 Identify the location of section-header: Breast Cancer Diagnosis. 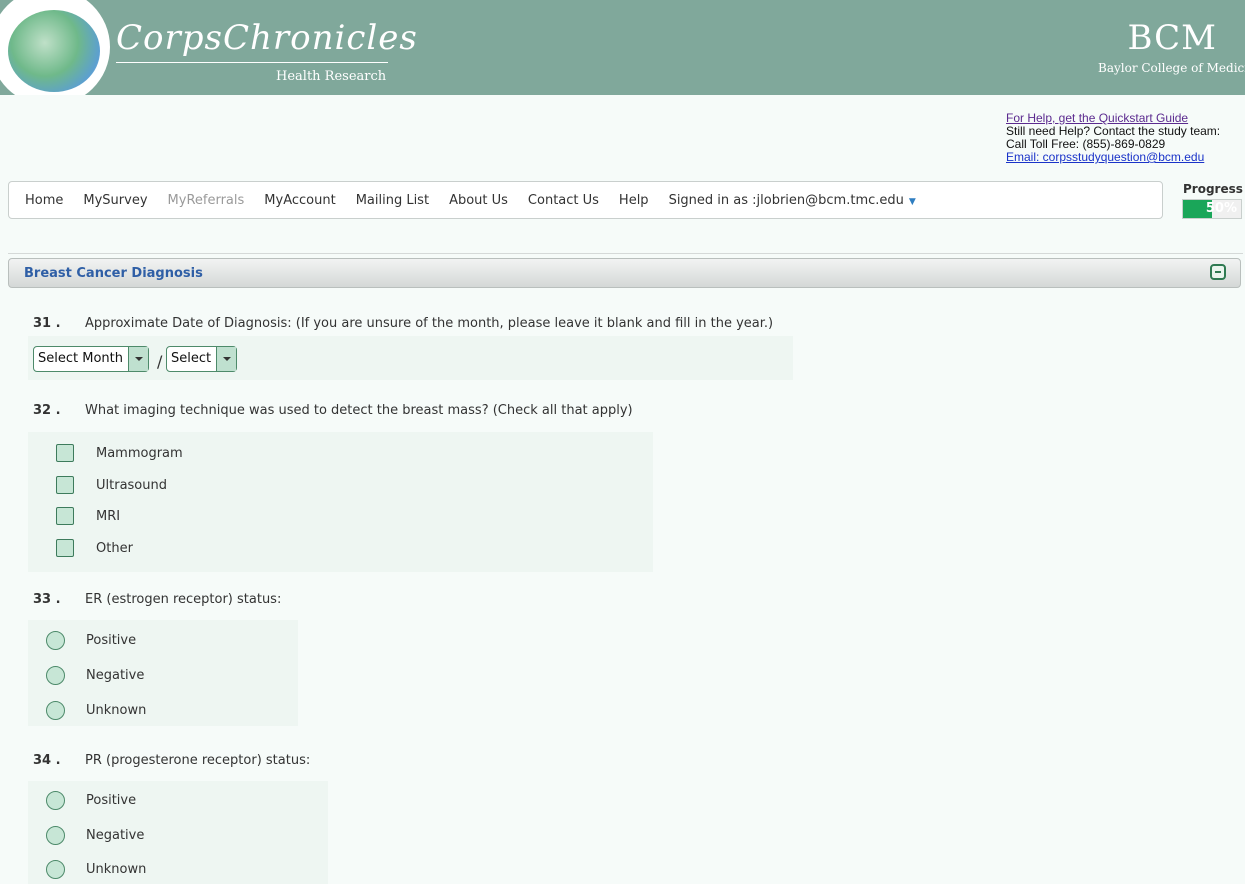
(624, 273).